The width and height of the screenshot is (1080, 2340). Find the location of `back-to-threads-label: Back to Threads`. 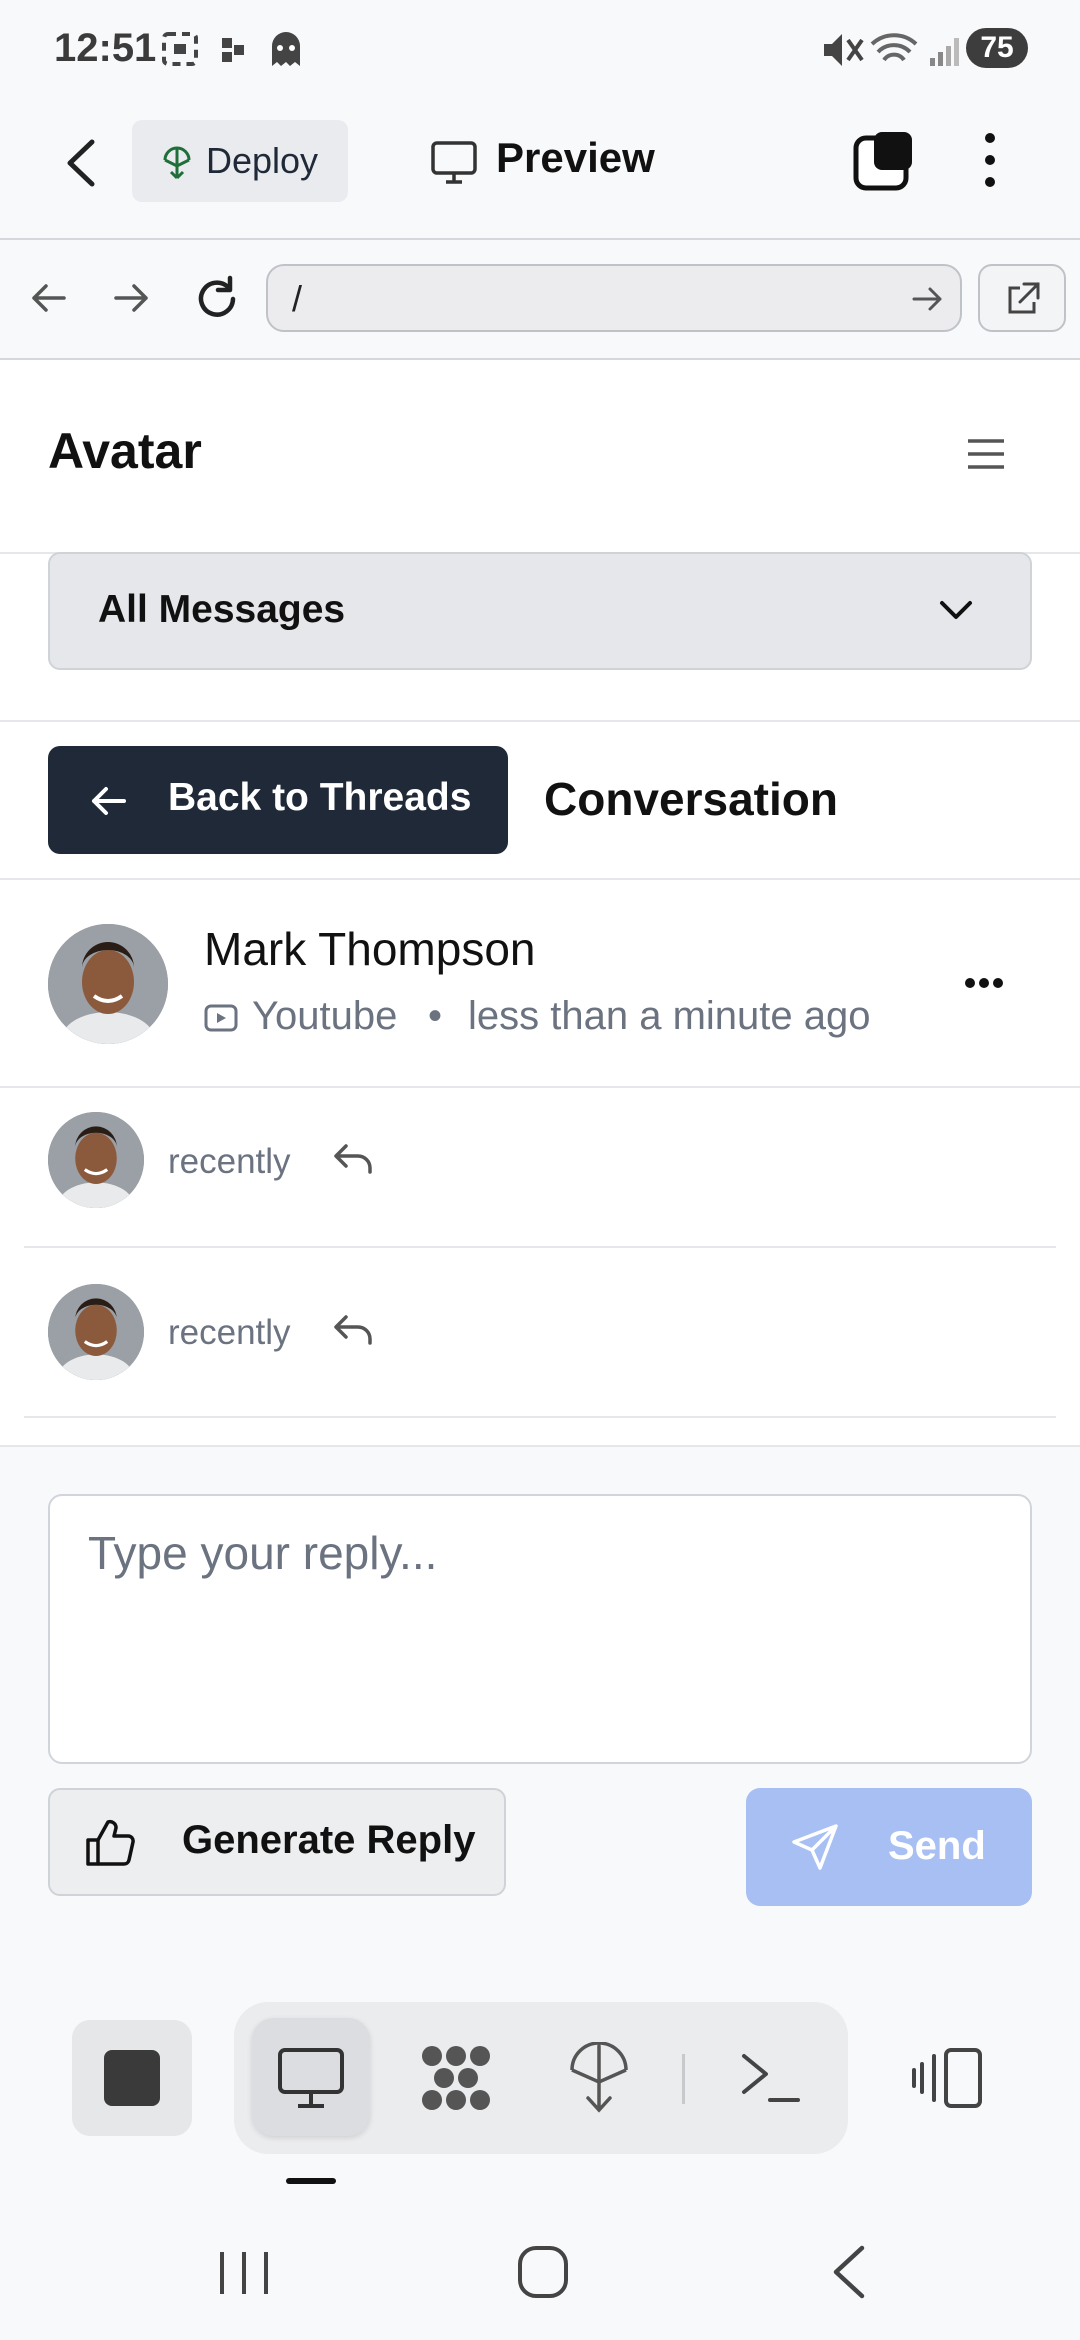

back-to-threads-label: Back to Threads is located at coordinates (320, 797).